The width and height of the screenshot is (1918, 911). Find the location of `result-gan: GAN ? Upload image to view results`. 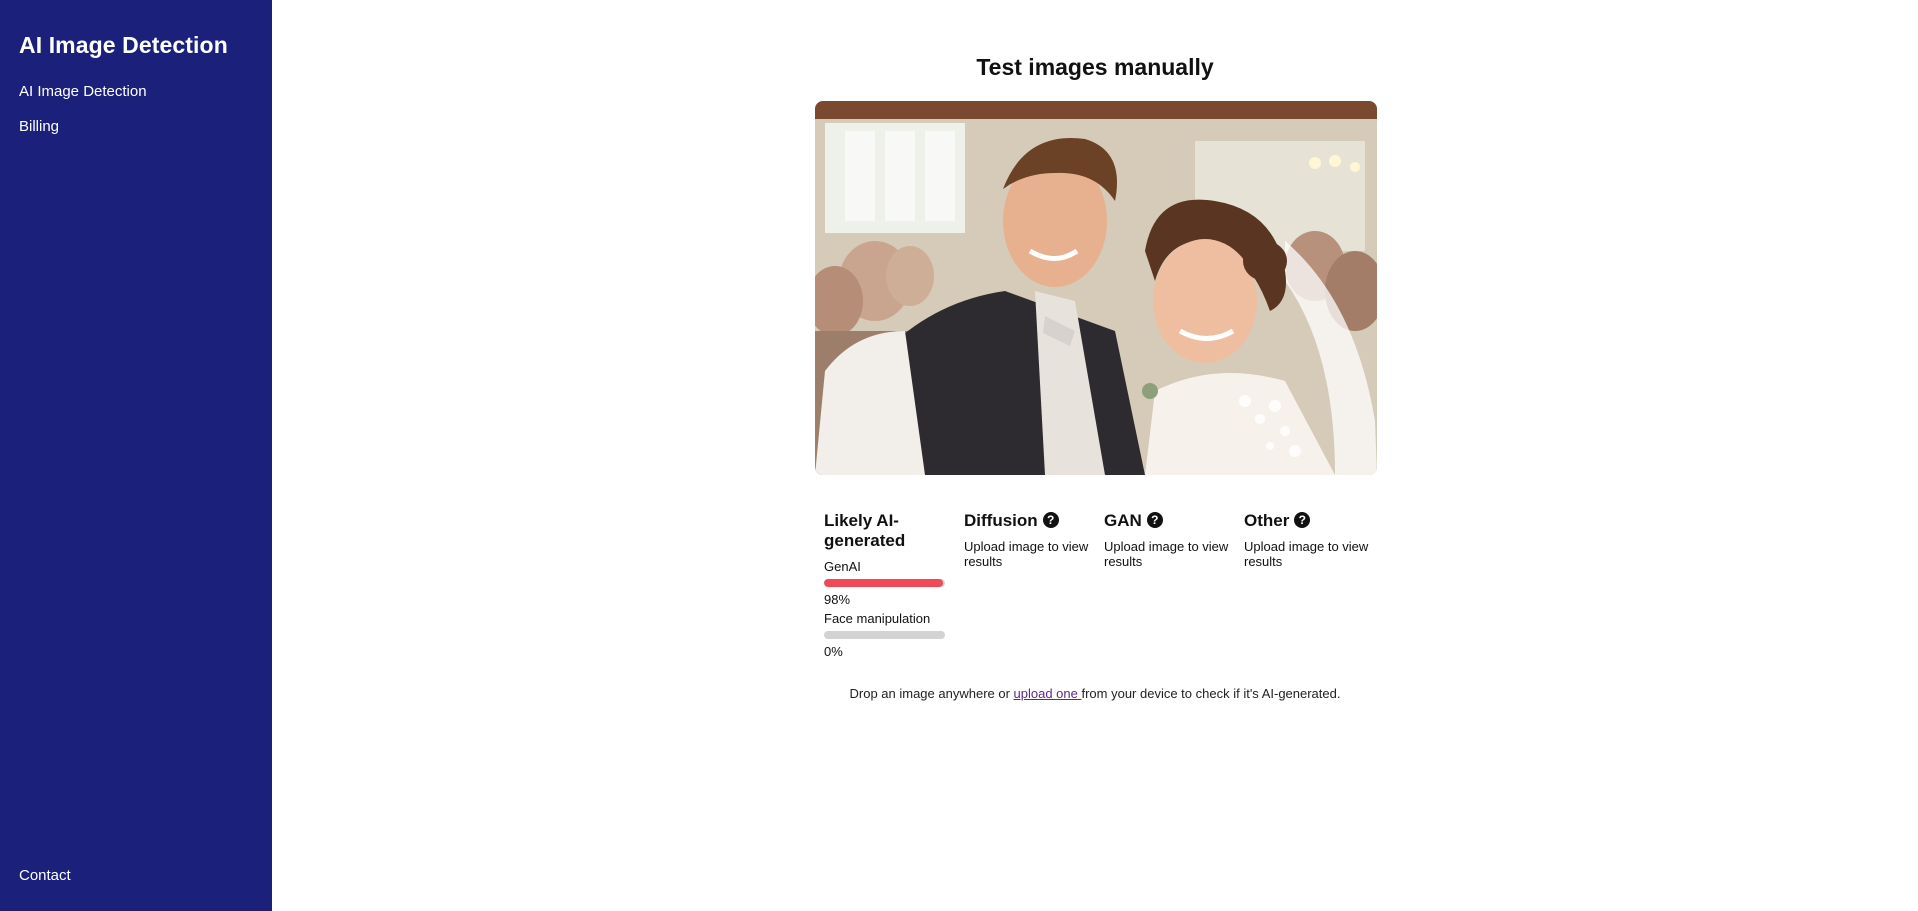

result-gan: GAN ? Upload image to view results is located at coordinates (1174, 587).